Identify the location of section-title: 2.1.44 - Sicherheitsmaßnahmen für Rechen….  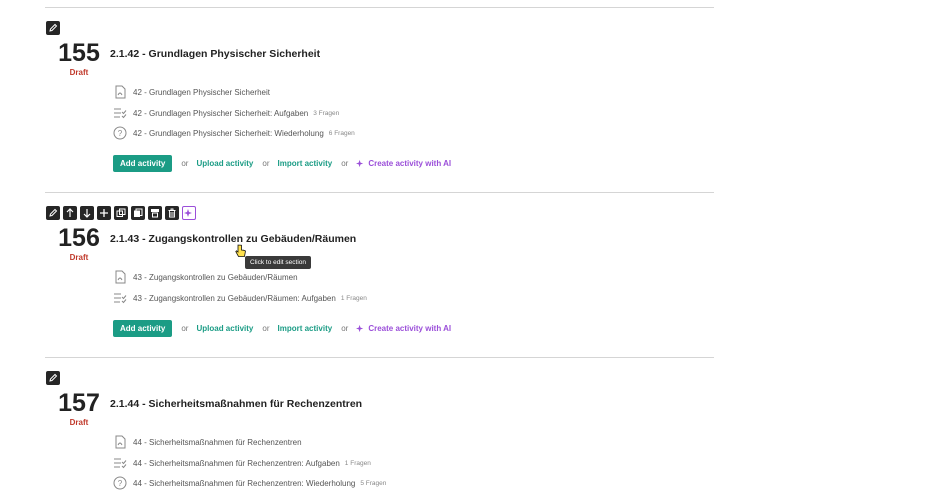
(236, 404).